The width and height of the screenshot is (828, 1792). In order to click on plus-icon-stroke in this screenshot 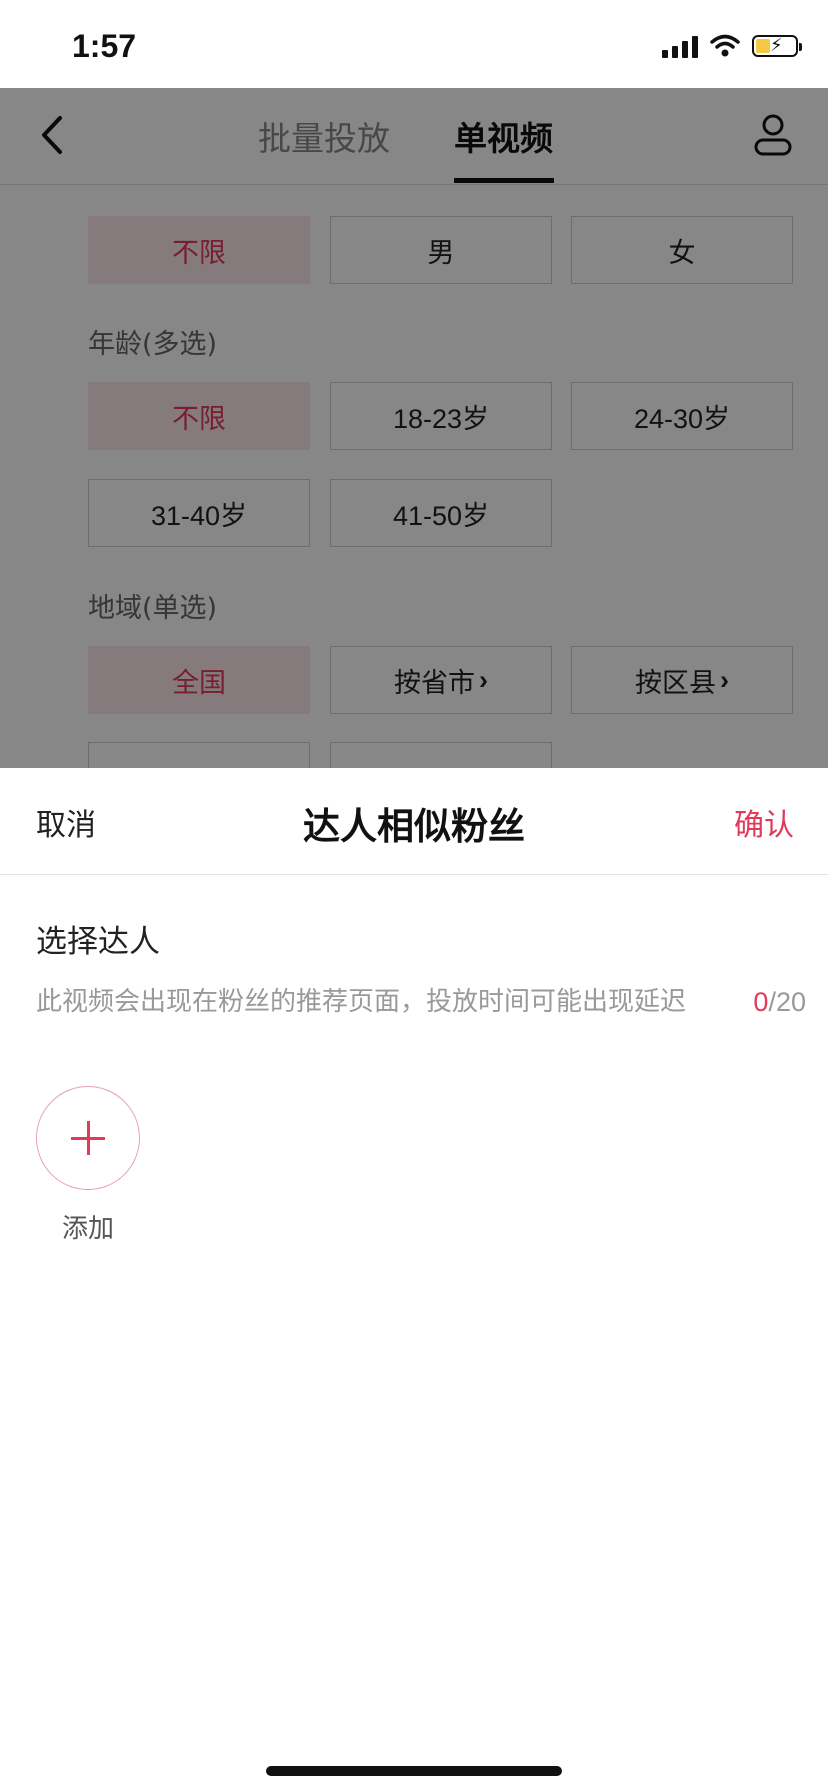, I will do `click(88, 1138)`.